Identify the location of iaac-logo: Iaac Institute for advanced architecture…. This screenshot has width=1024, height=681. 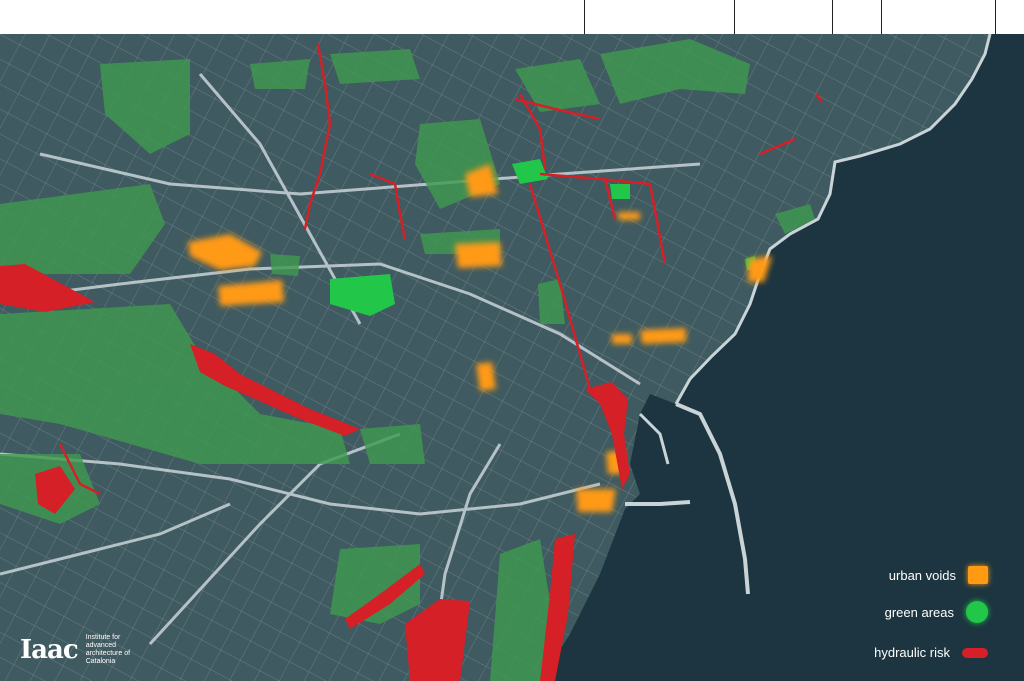
(77, 650).